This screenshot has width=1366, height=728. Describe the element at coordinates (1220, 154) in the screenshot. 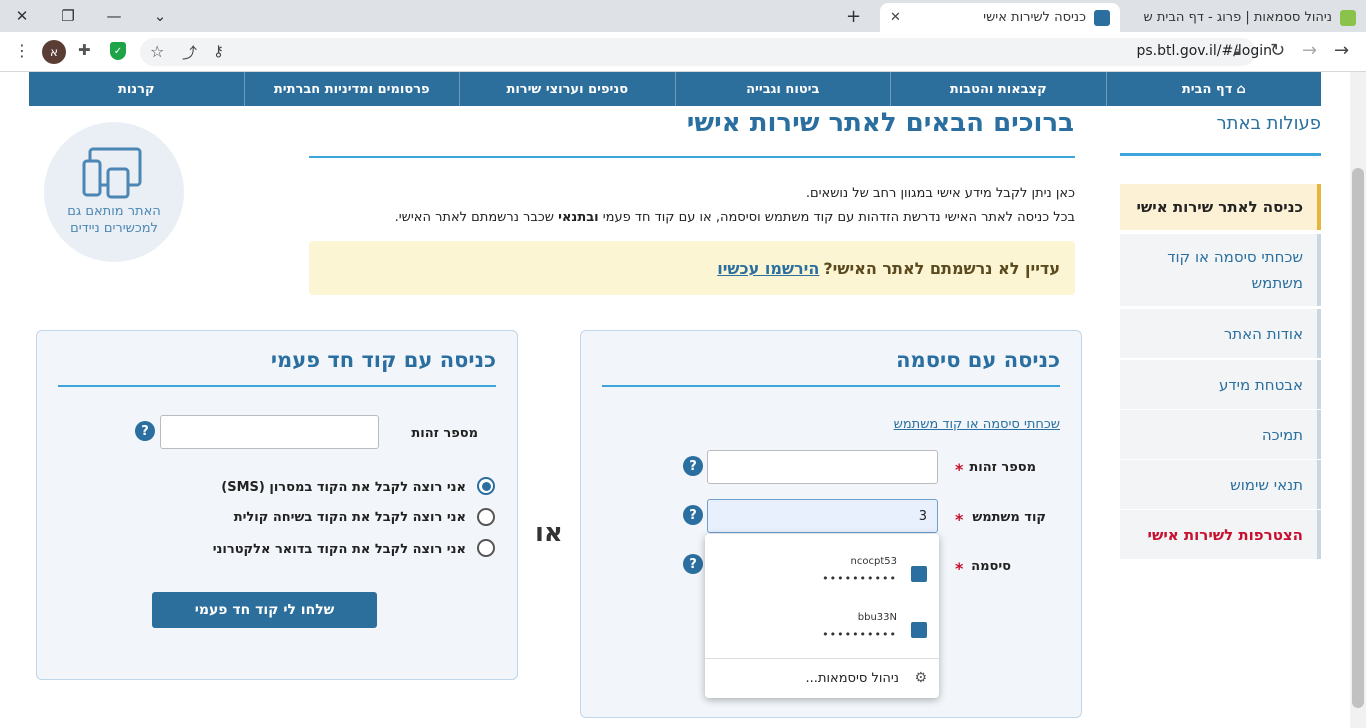

I see `sidebar-divider` at that location.